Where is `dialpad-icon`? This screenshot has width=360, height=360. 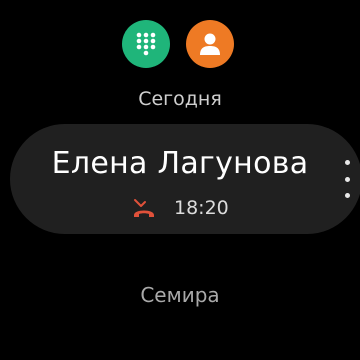 dialpad-icon is located at coordinates (146, 44).